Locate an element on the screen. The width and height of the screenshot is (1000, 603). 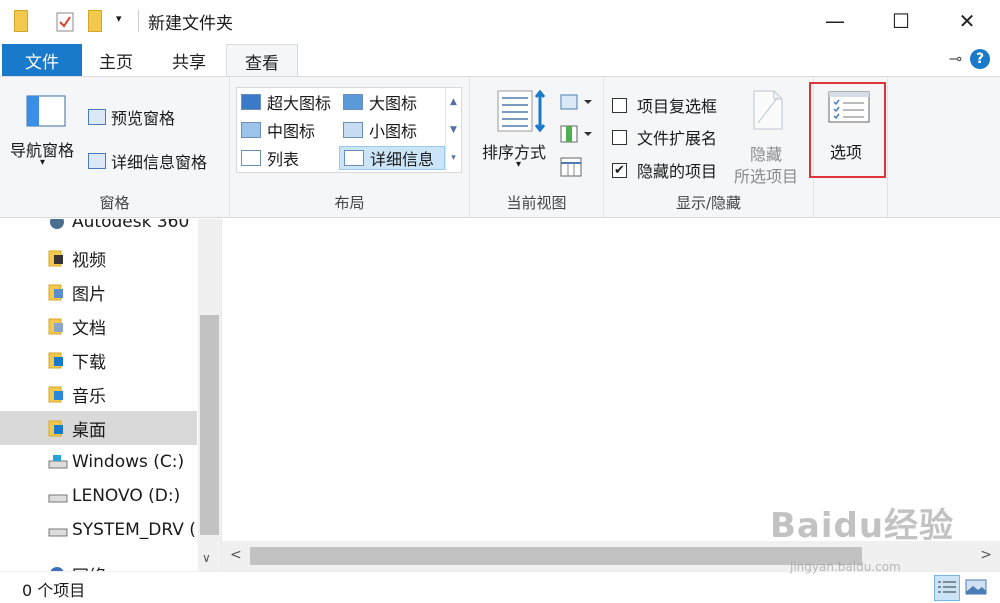
nav-scrollbar-thumb is located at coordinates (209, 425).